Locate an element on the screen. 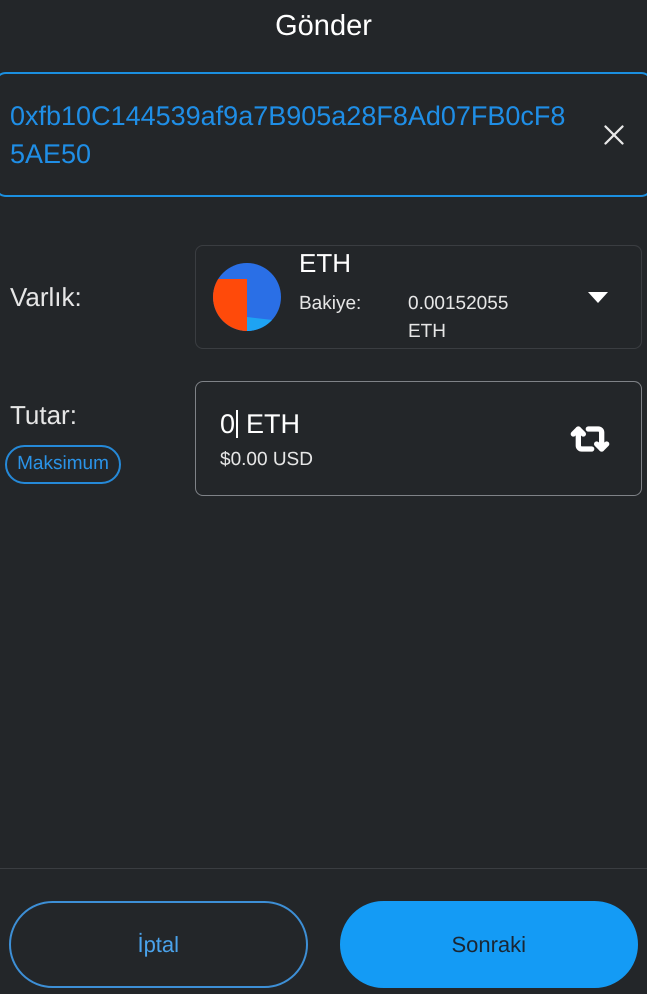 The height and width of the screenshot is (994, 647). page-title: Gönder is located at coordinates (323, 26).